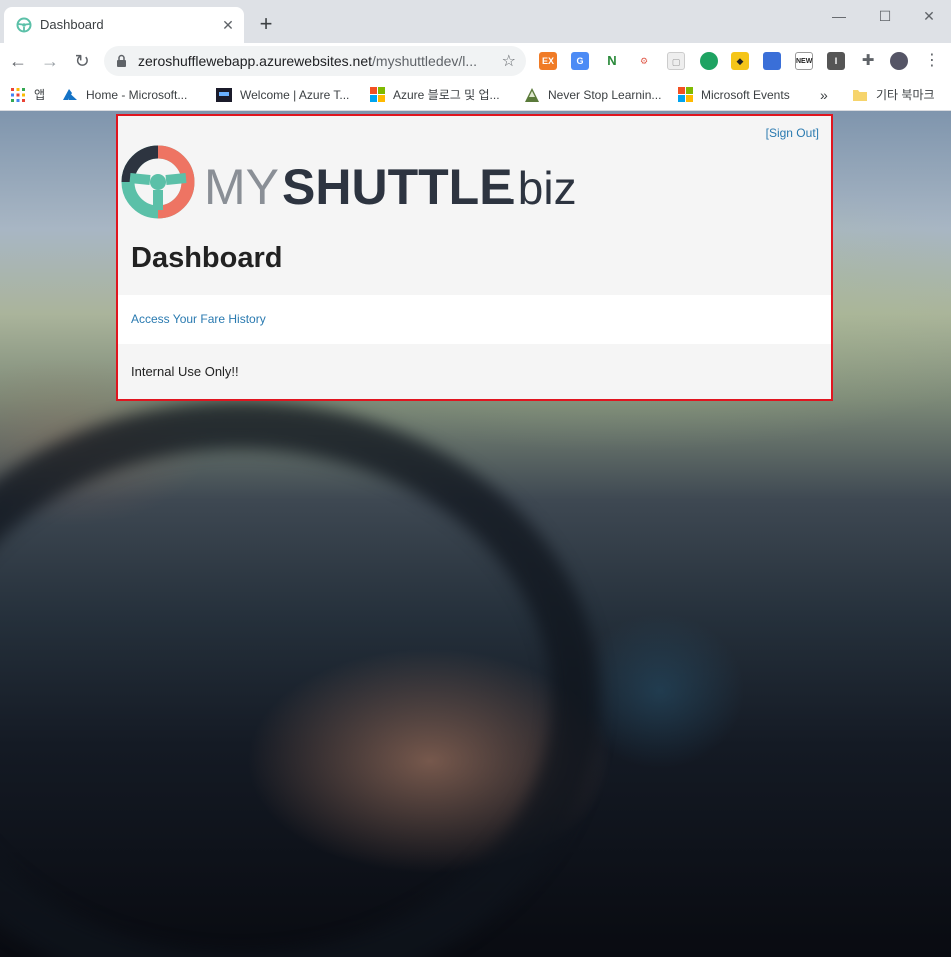 The width and height of the screenshot is (951, 957). Describe the element at coordinates (532, 94) in the screenshot. I see `mountain-icon` at that location.